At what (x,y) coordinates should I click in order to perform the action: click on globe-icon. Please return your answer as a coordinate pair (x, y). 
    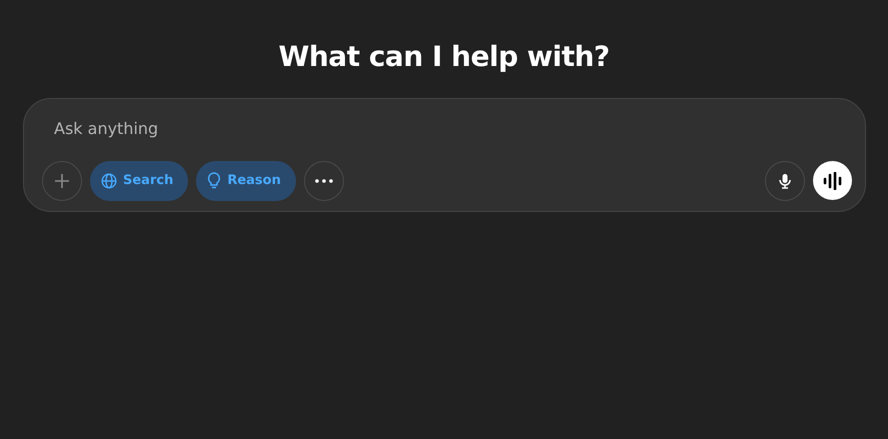
    Looking at the image, I should click on (109, 180).